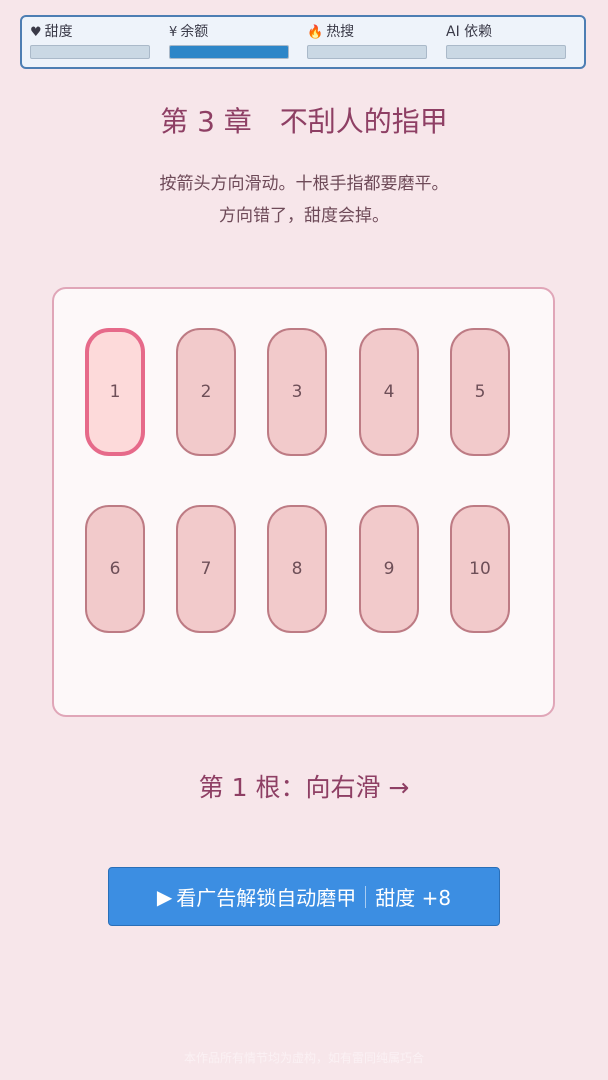 This screenshot has height=1080, width=608. Describe the element at coordinates (480, 392) in the screenshot. I see `nail-5: 5` at that location.